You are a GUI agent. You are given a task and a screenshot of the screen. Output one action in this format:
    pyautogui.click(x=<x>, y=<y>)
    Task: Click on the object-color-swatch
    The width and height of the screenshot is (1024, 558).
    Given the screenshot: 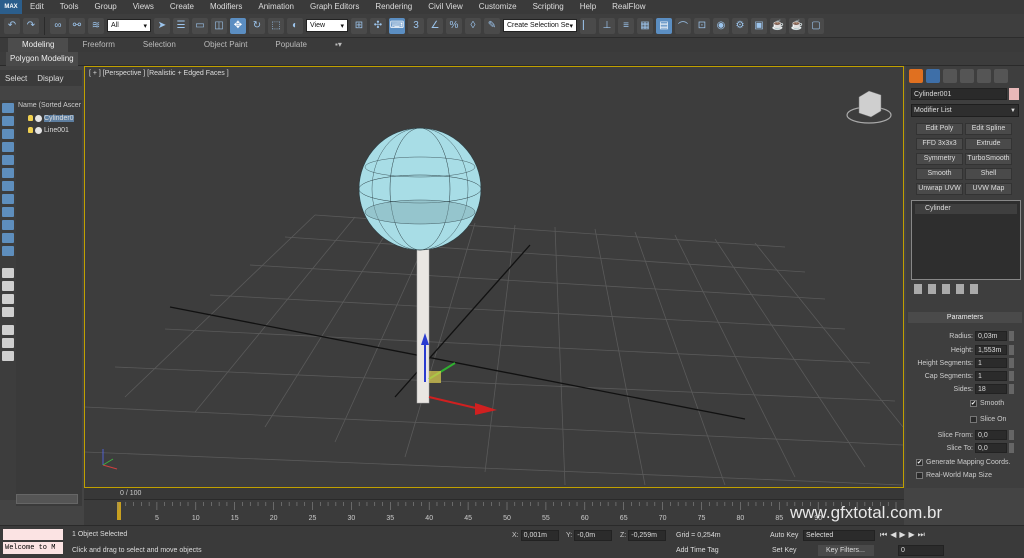 What is the action you would take?
    pyautogui.click(x=1014, y=94)
    